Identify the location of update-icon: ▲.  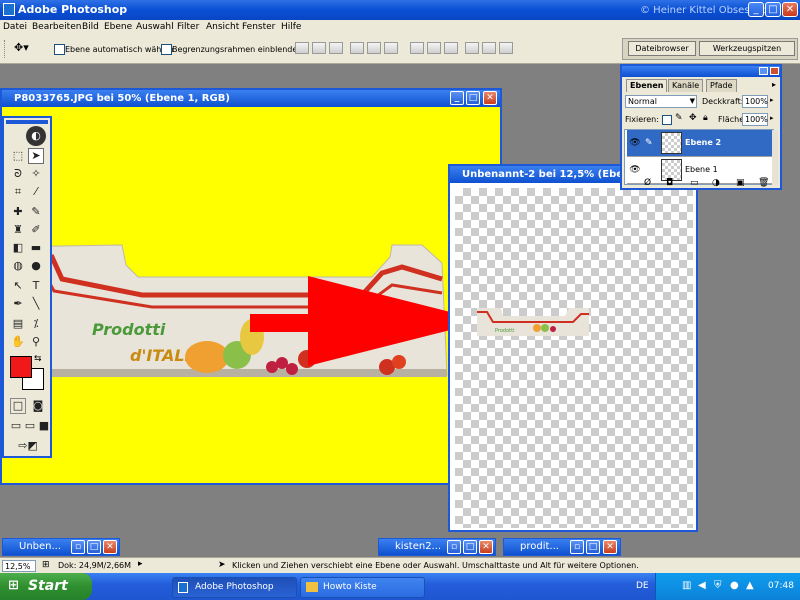
(750, 585).